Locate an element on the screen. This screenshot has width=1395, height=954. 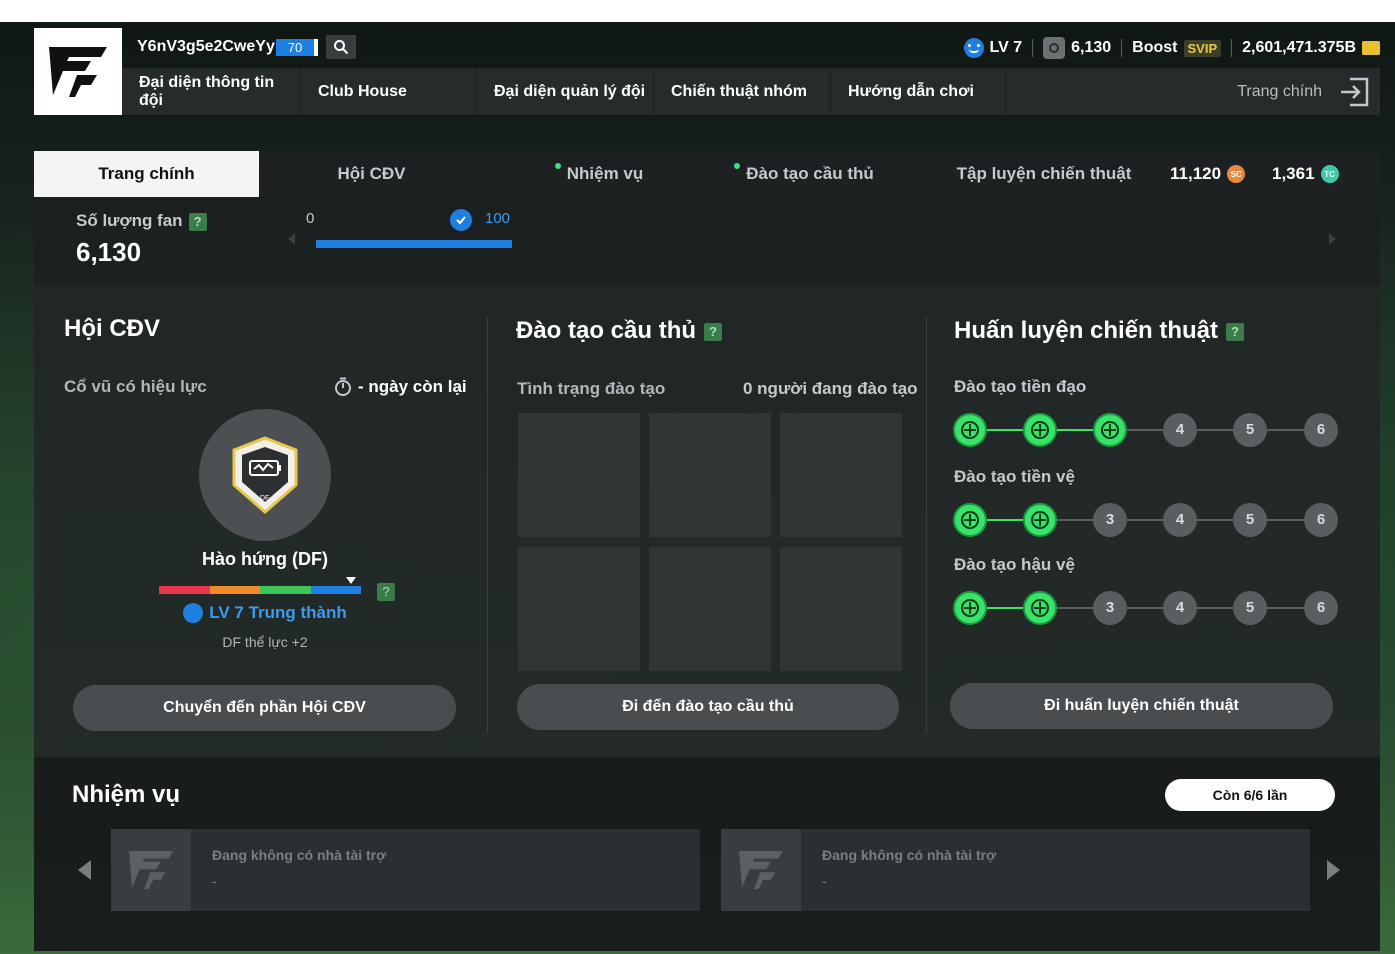
tactics-title-text: Huấn luyện chiến thuật is located at coordinates (1086, 330).